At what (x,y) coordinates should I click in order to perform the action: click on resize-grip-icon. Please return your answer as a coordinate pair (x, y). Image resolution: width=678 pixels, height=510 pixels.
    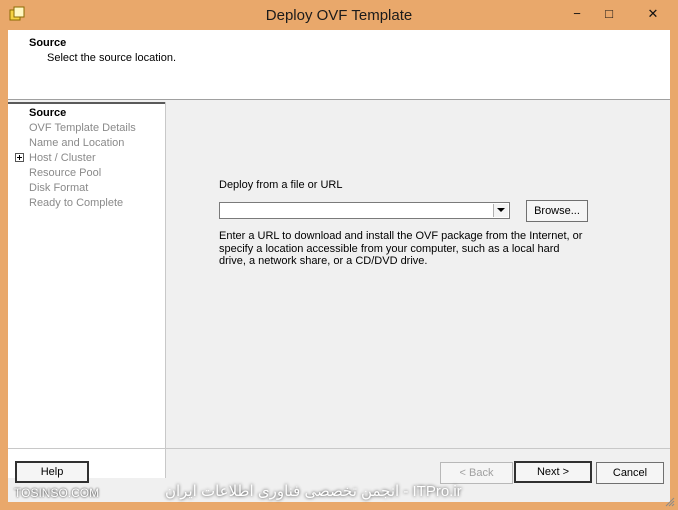
    Looking at the image, I should click on (670, 502).